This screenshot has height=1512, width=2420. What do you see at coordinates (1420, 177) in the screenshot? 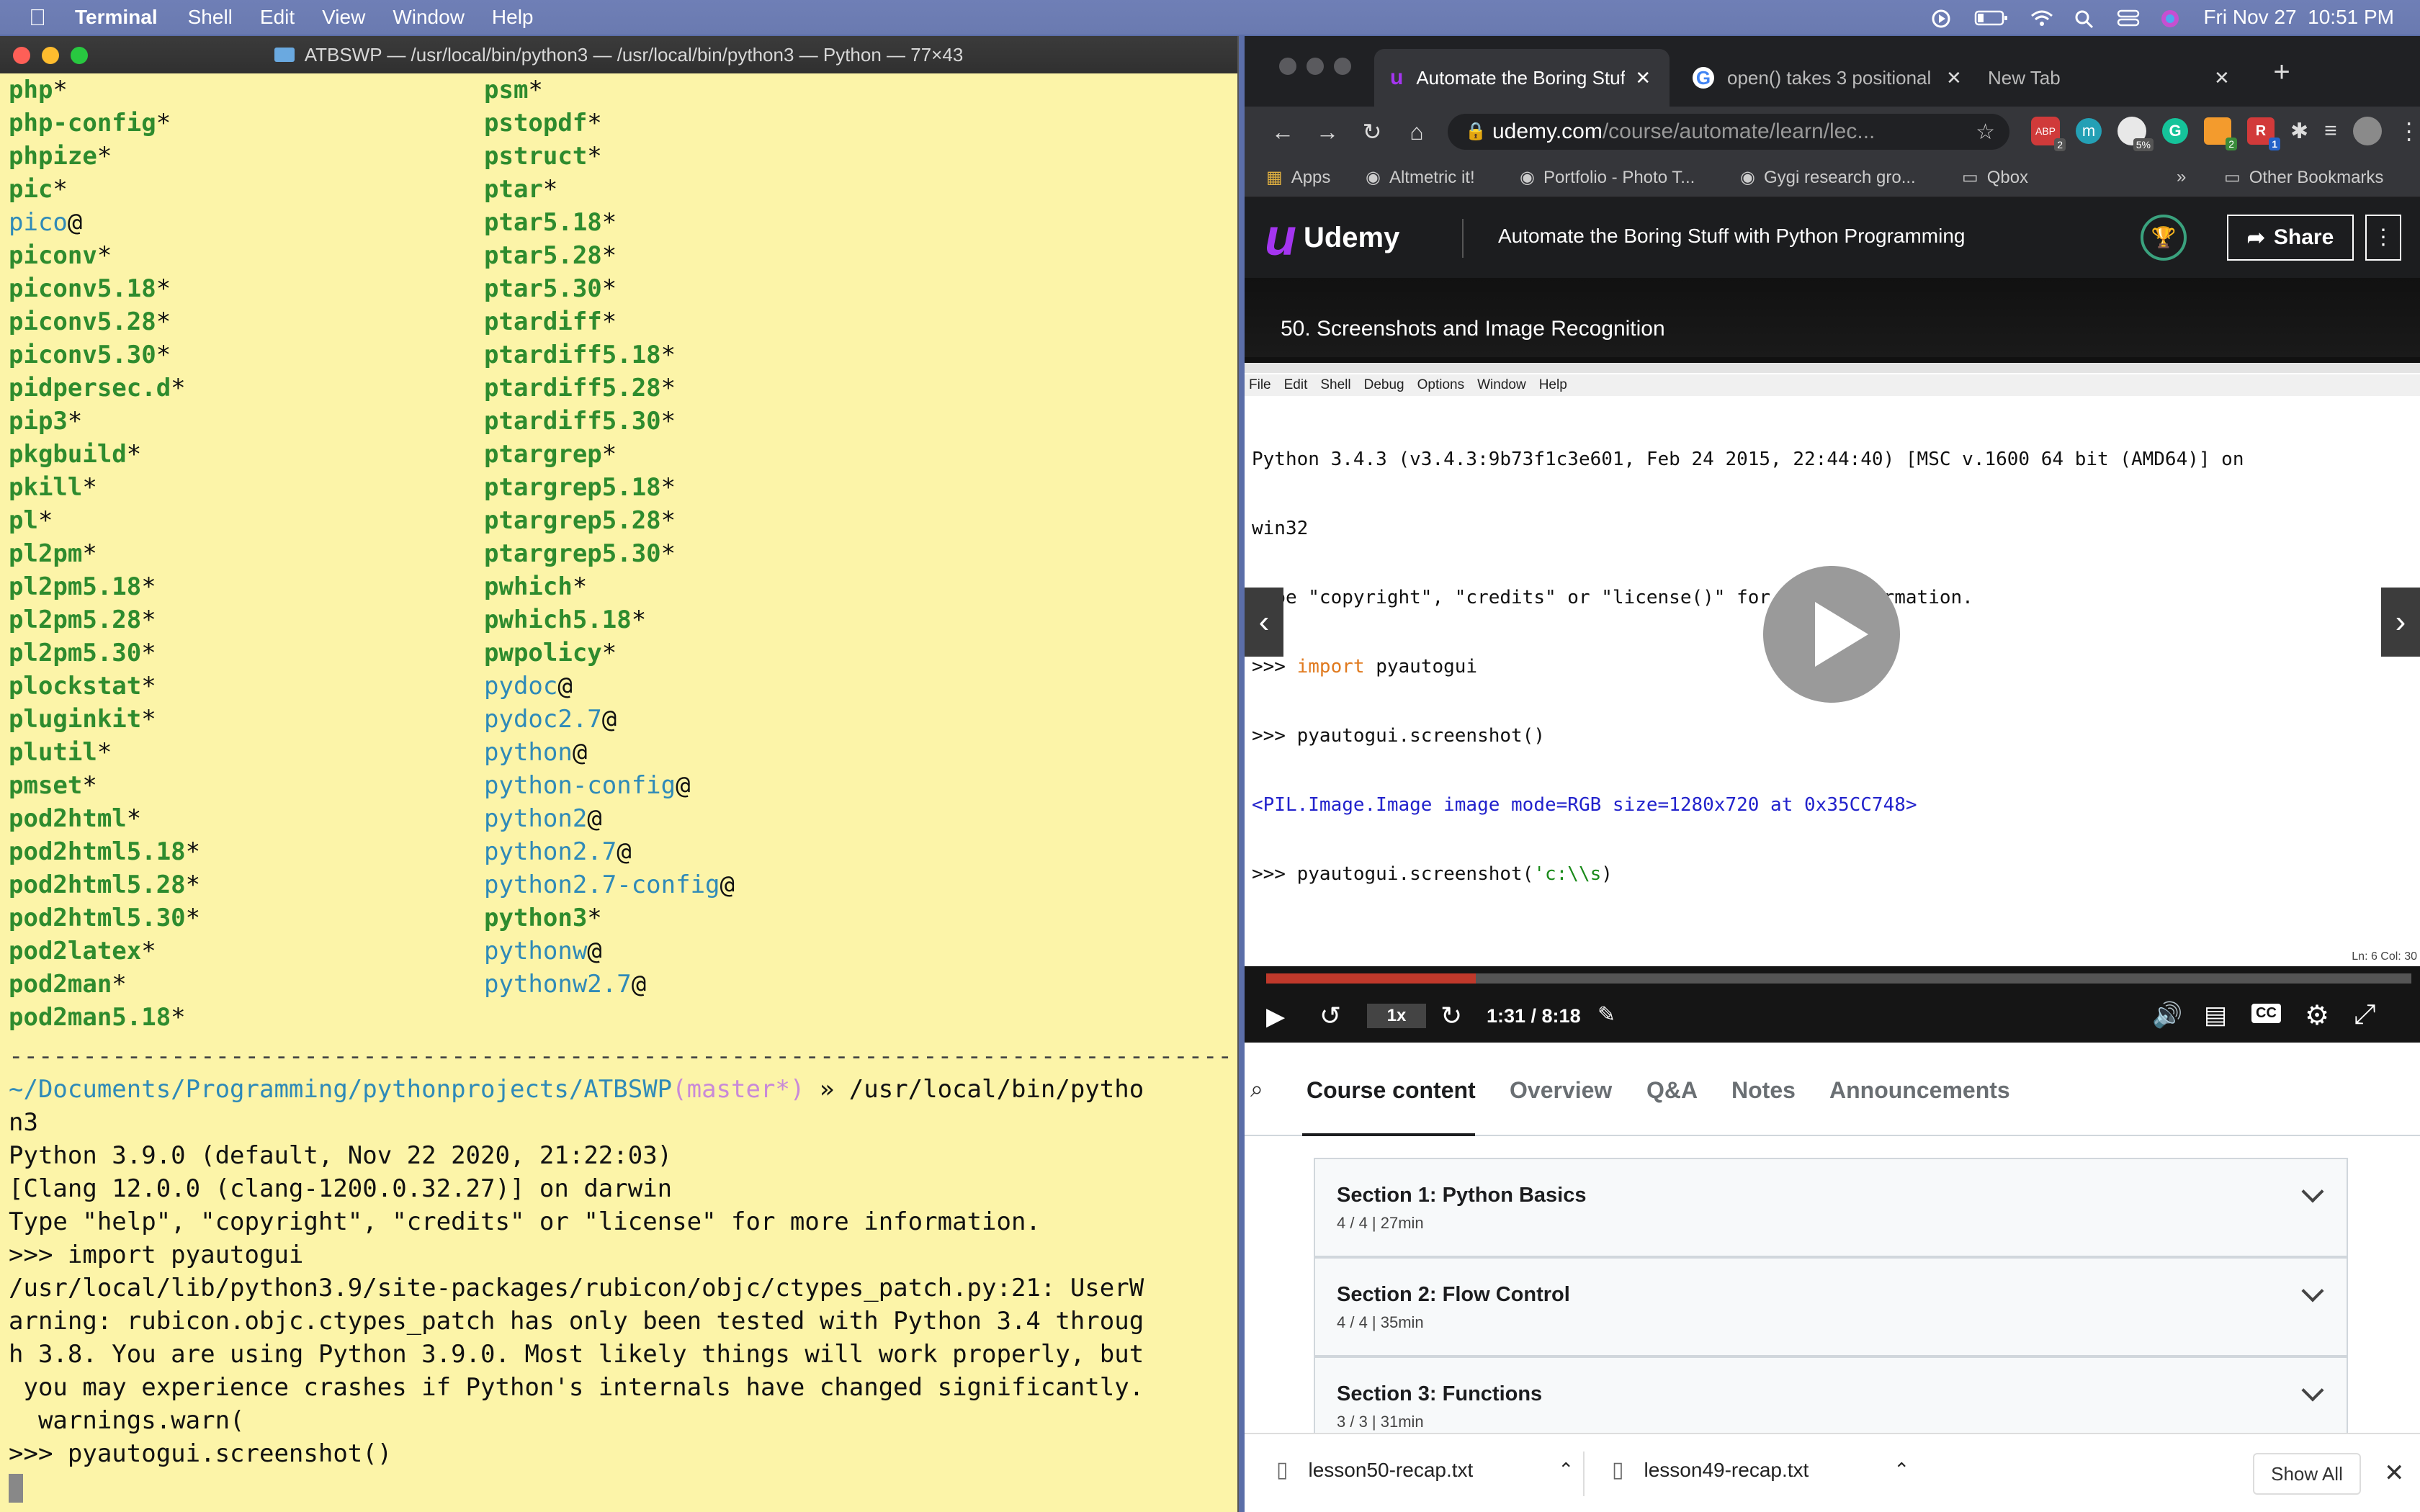
I see `bookmark-altmetric: ◉ Altmetric it!` at bounding box center [1420, 177].